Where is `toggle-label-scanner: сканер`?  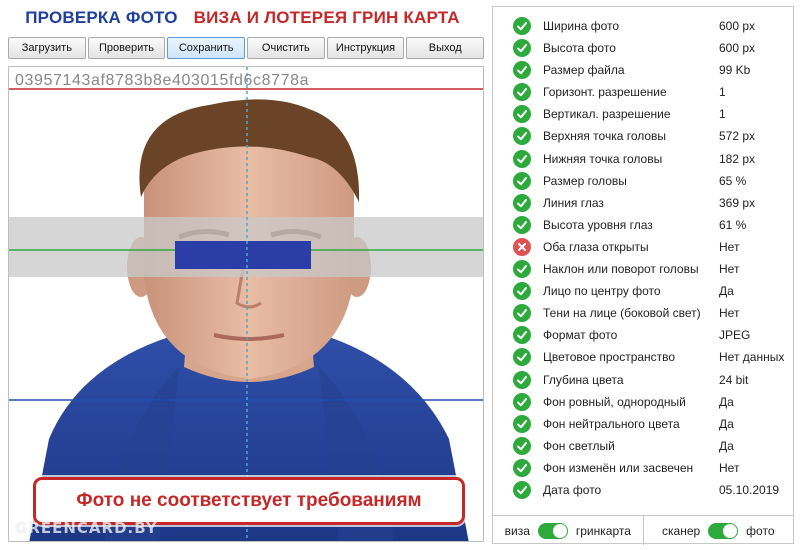
toggle-label-scanner: сканер is located at coordinates (681, 530).